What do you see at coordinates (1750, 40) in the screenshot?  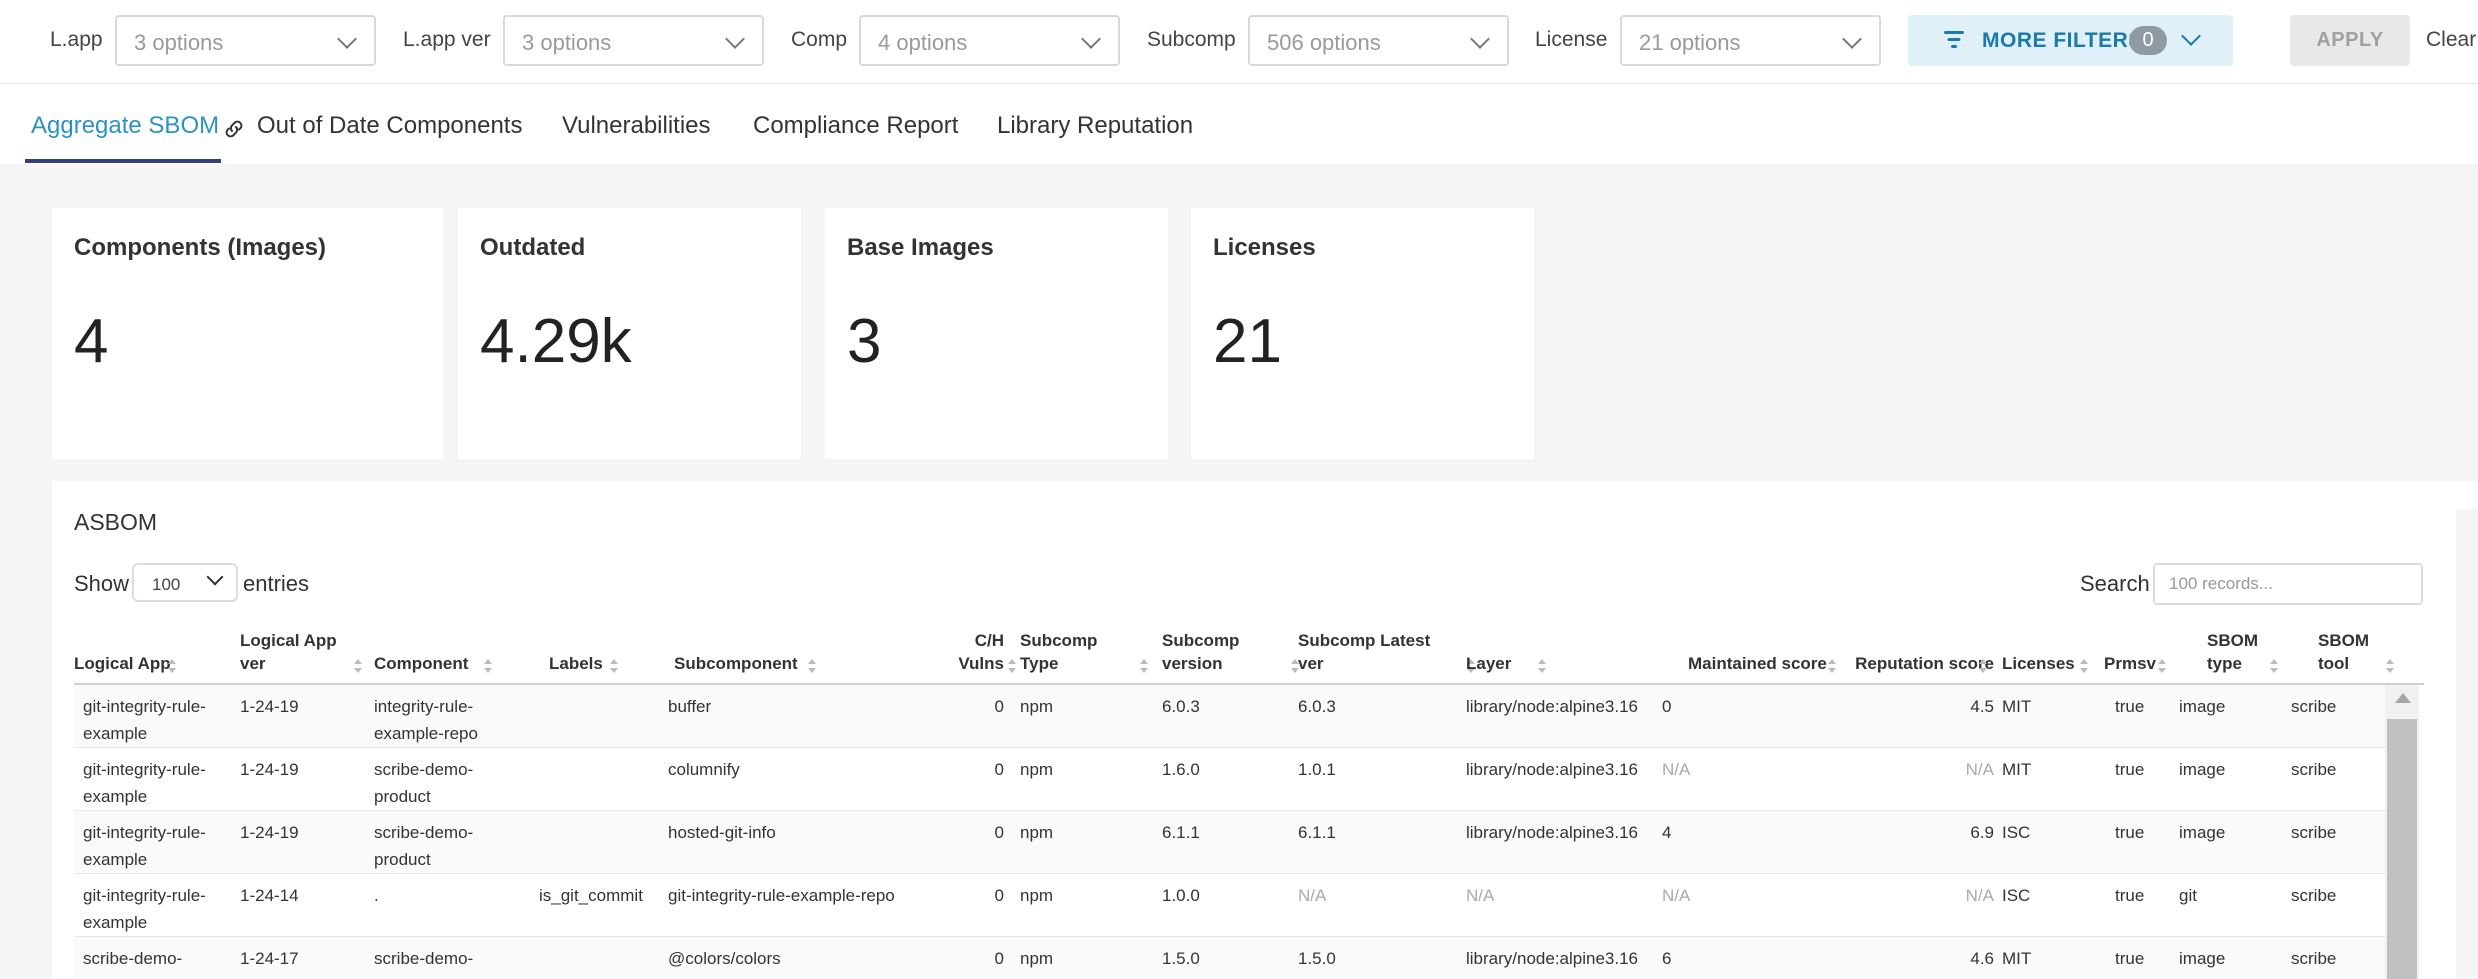 I see `filter-select-license: 21 options` at bounding box center [1750, 40].